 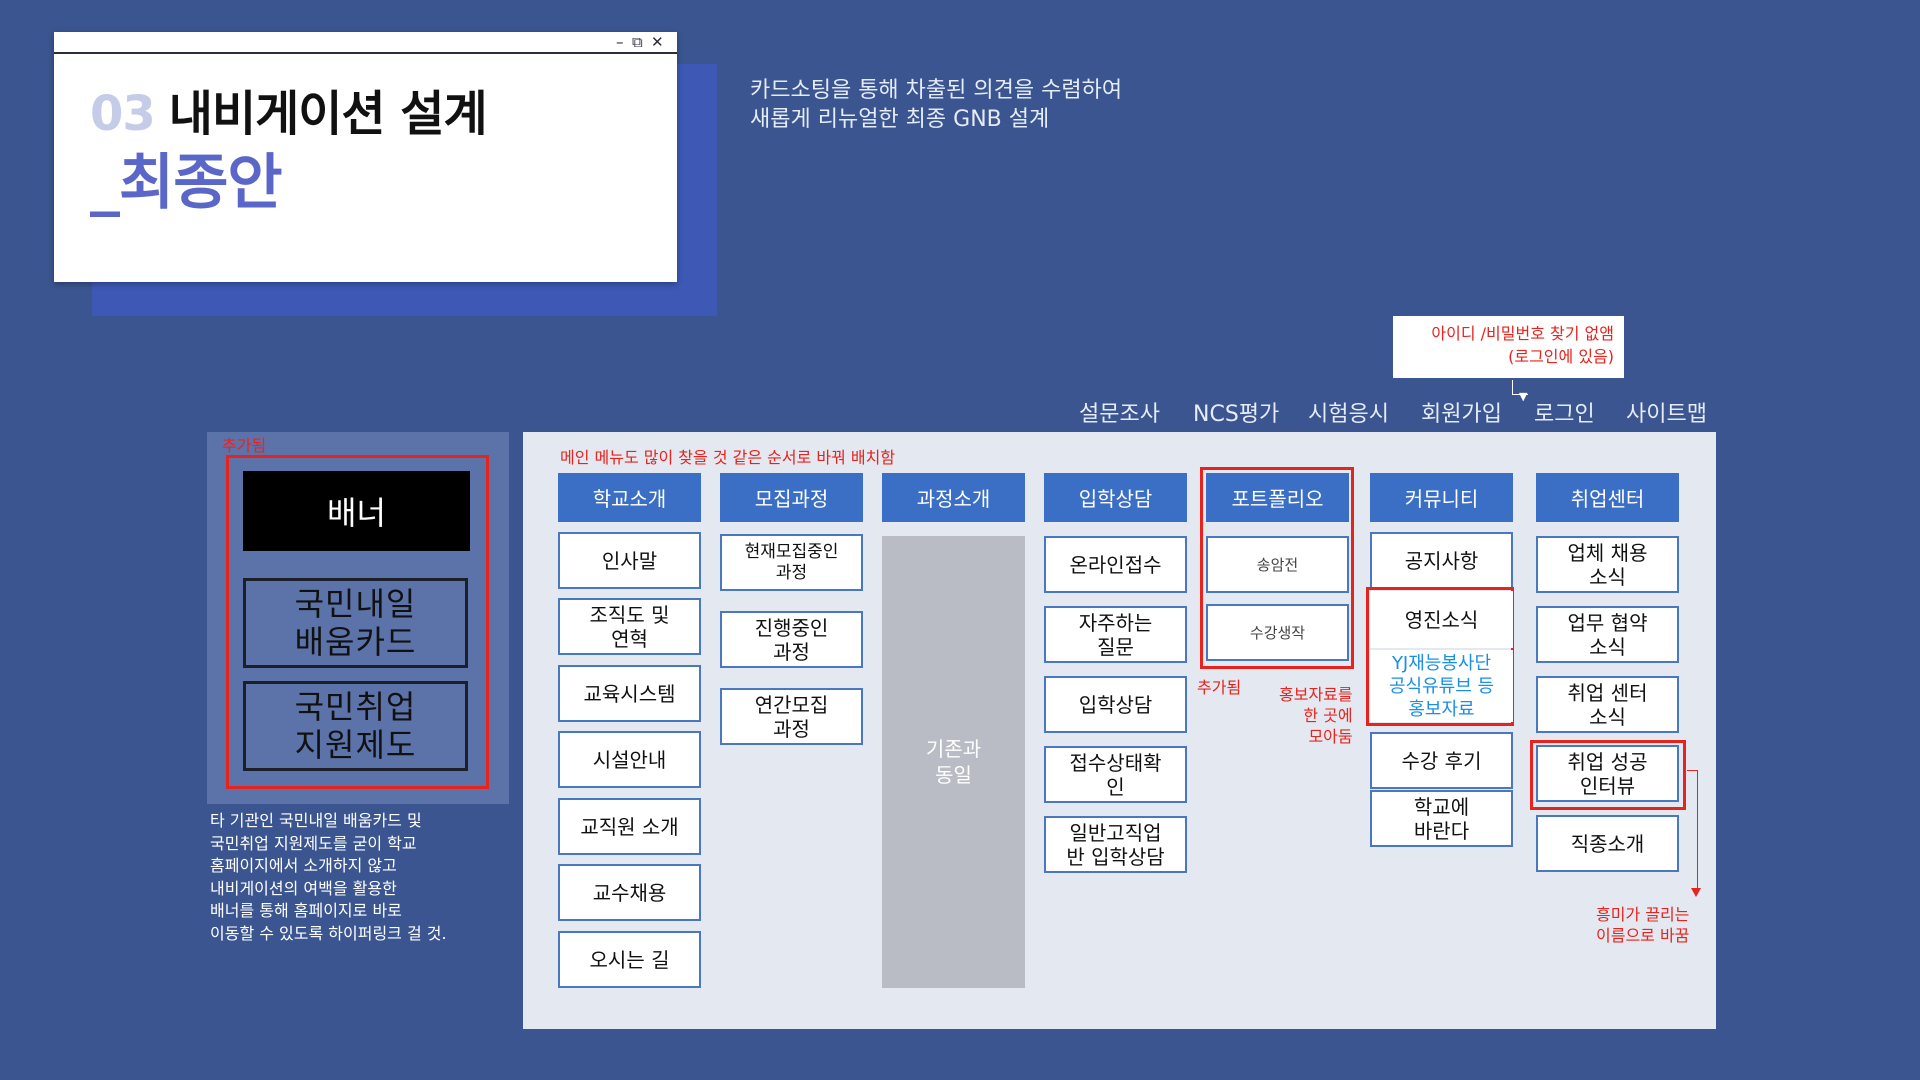 I want to click on submenu-label: 수강 후기, so click(x=1441, y=760).